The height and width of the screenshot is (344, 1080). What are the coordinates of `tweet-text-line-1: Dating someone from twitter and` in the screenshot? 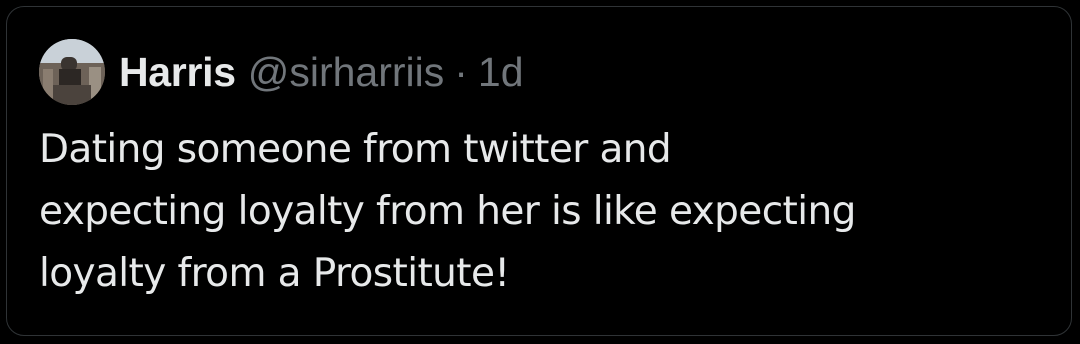 It's located at (355, 149).